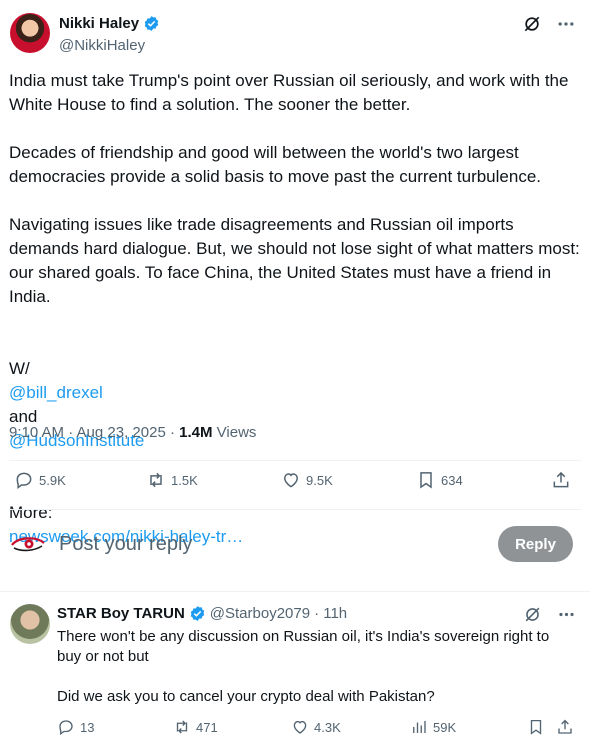 This screenshot has width=590, height=756. What do you see at coordinates (295, 509) in the screenshot?
I see `divider-bottom` at bounding box center [295, 509].